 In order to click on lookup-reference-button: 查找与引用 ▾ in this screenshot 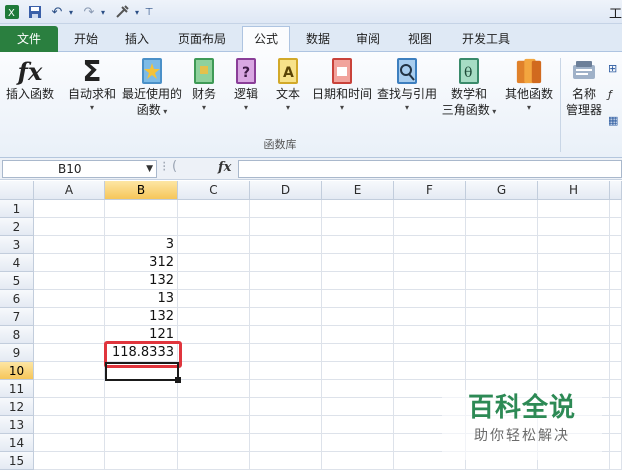, I will do `click(407, 85)`.